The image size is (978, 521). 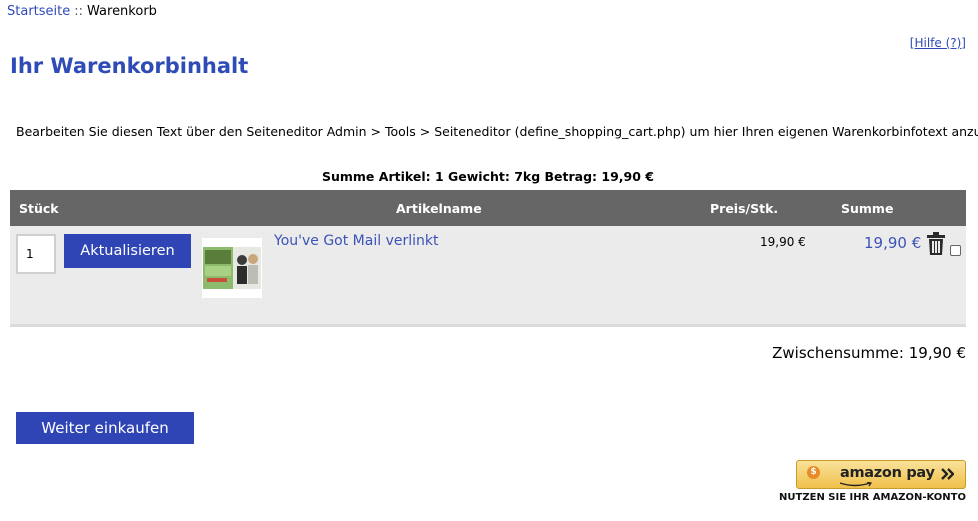 I want to click on product-image, so click(x=232, y=268).